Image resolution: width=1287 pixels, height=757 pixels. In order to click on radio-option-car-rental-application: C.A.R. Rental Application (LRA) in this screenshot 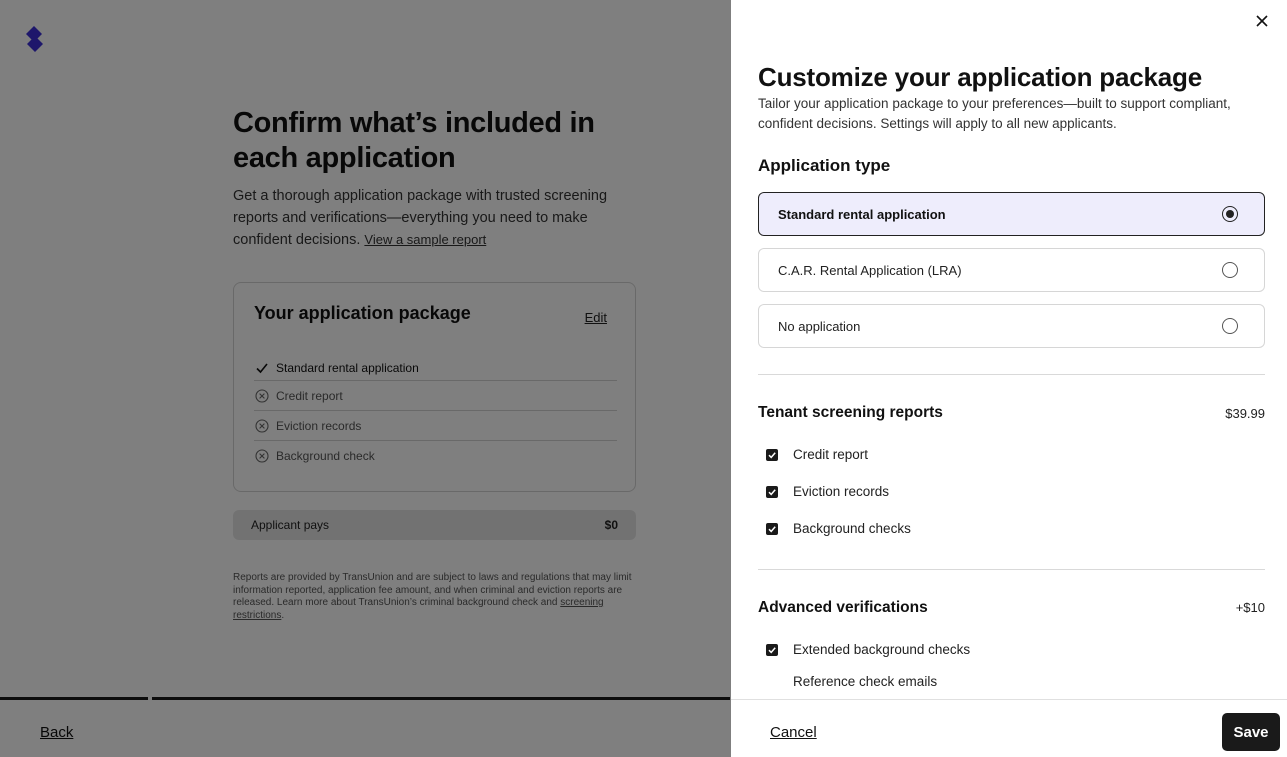, I will do `click(1011, 270)`.